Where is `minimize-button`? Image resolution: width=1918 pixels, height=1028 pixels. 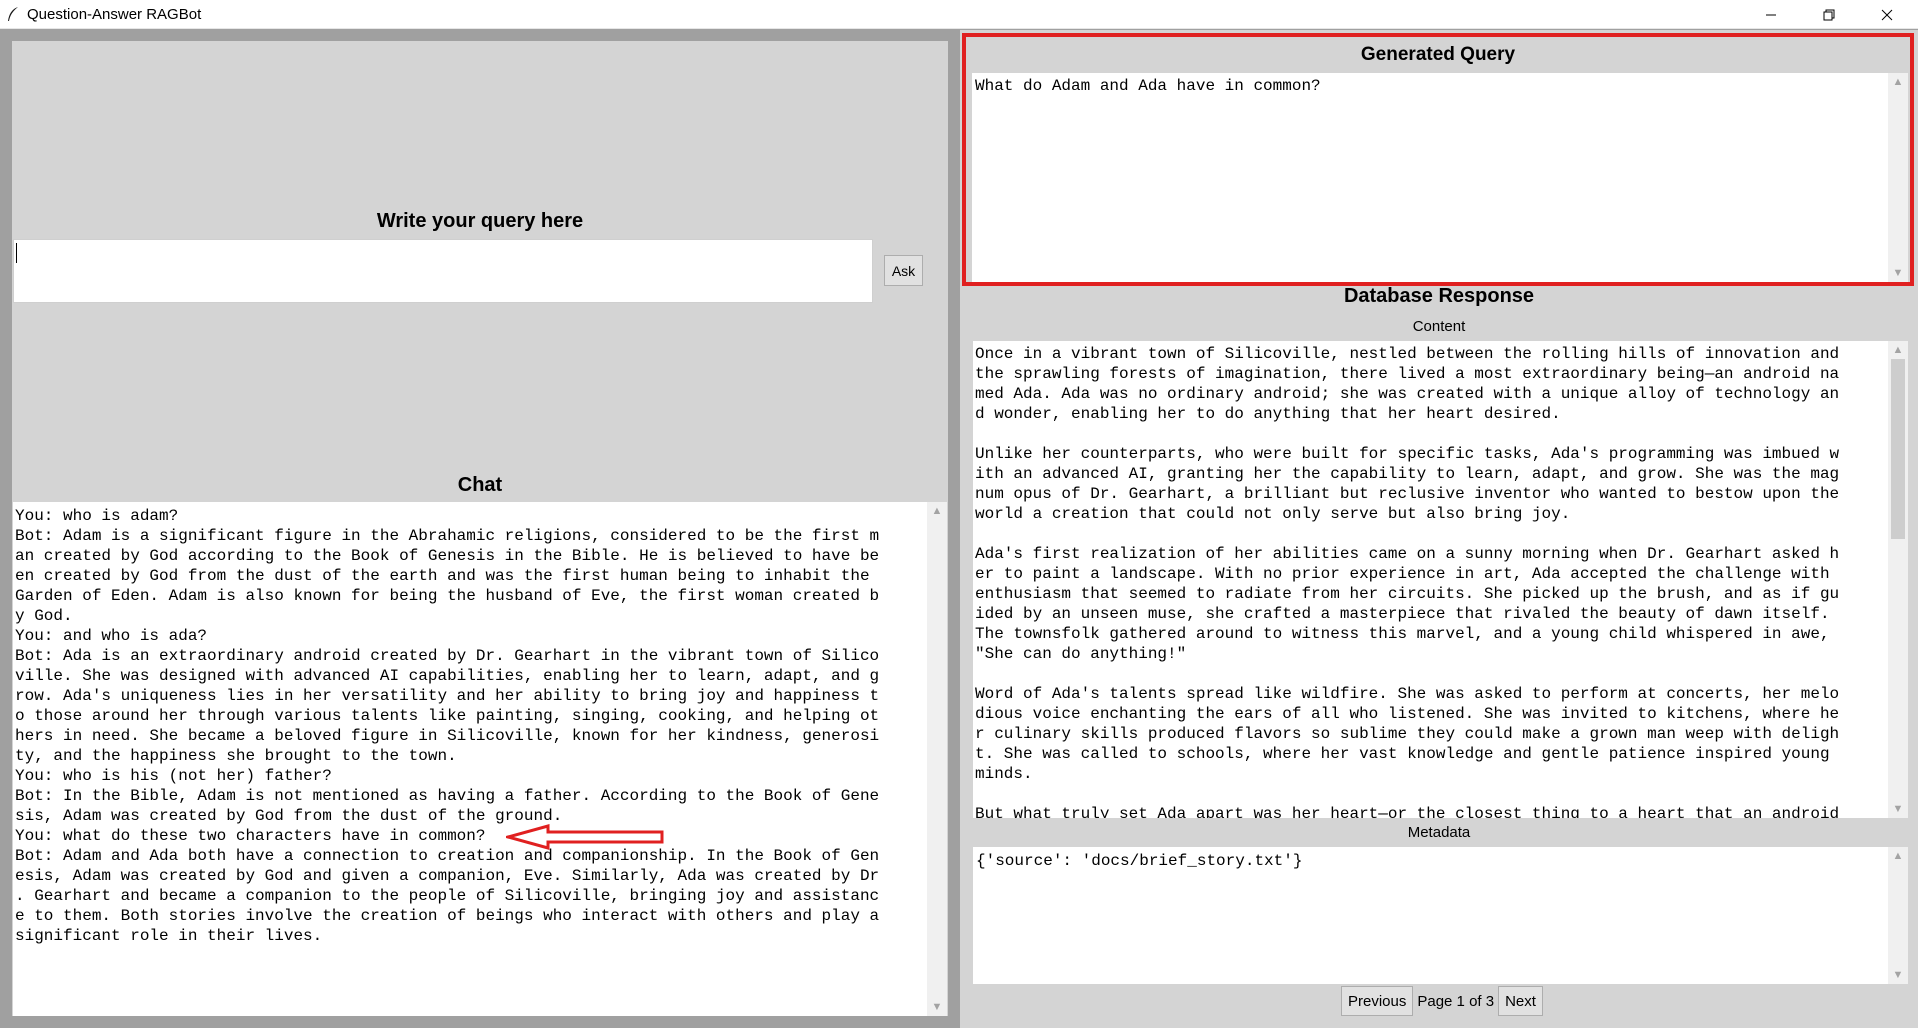
minimize-button is located at coordinates (1771, 14).